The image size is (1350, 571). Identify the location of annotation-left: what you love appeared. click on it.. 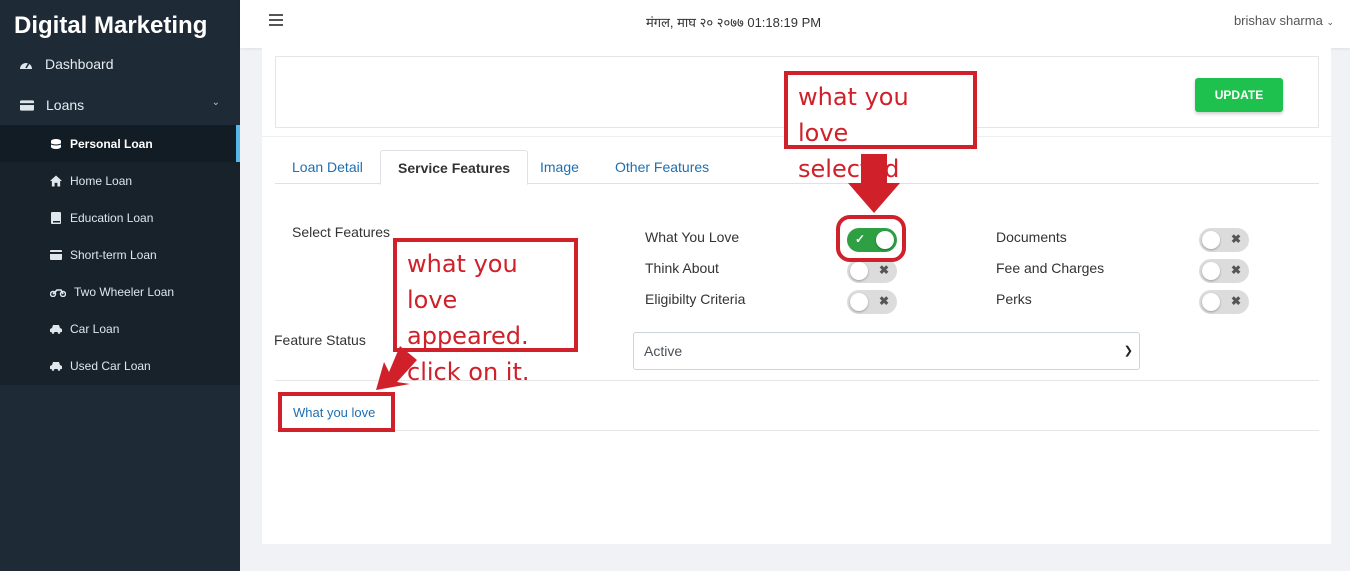
(485, 312).